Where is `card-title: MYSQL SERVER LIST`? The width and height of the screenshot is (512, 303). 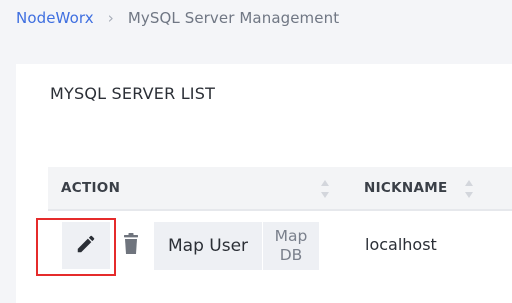 card-title: MYSQL SERVER LIST is located at coordinates (133, 93).